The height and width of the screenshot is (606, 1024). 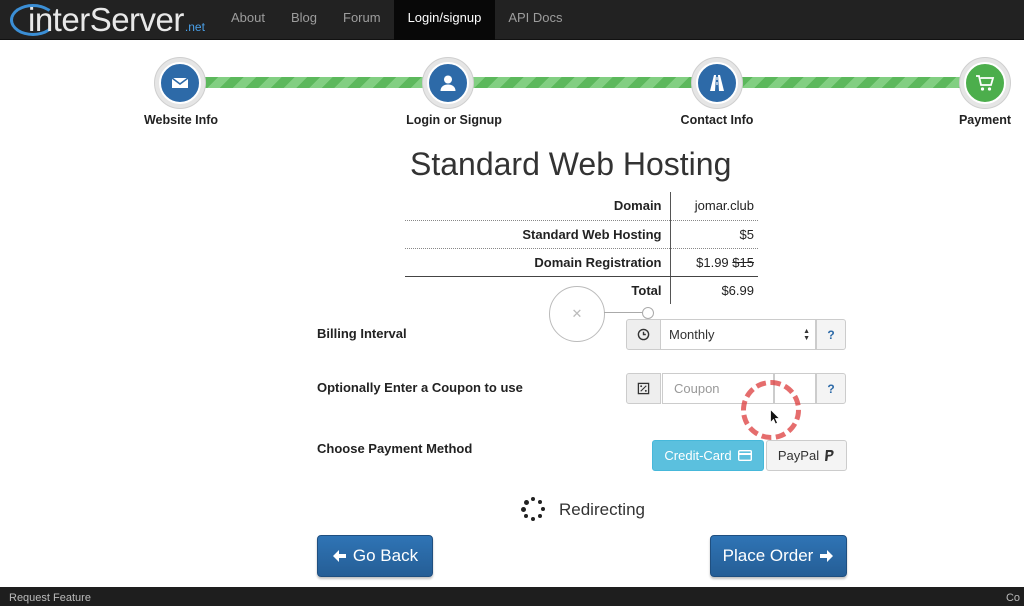 I want to click on credit-card-label: Credit-Card, so click(x=698, y=455).